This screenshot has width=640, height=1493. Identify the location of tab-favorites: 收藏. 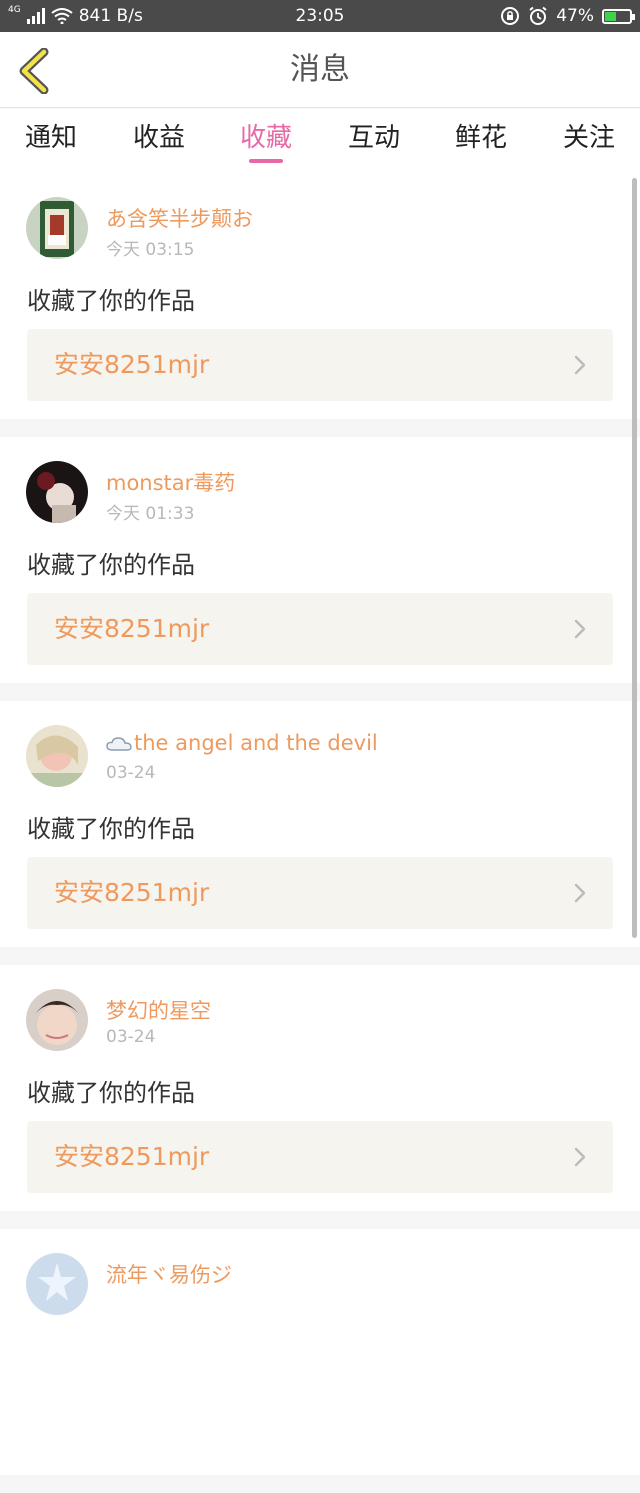
(266, 141).